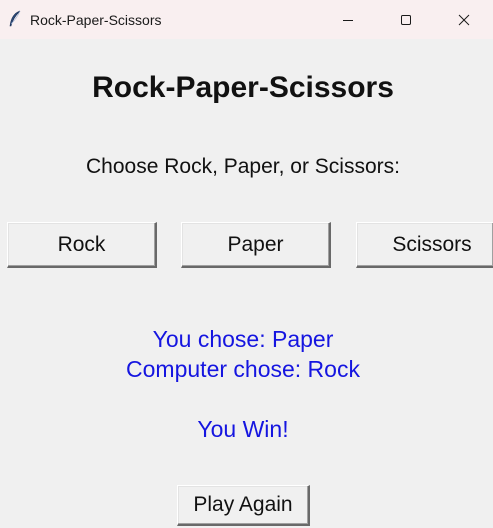  Describe the element at coordinates (243, 505) in the screenshot. I see `play-again-button: Play Again` at that location.